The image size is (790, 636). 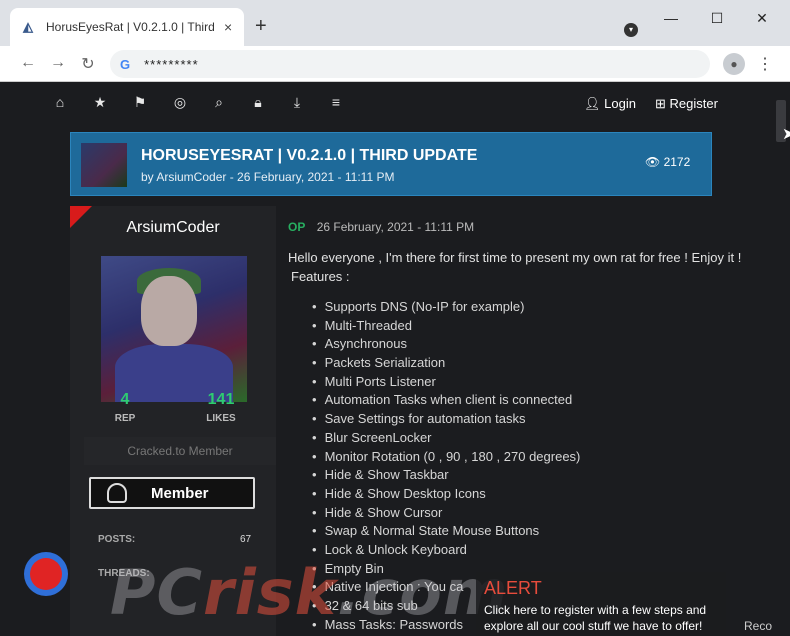 What do you see at coordinates (140, 102) in the screenshot?
I see `flag-icon: ⚑` at bounding box center [140, 102].